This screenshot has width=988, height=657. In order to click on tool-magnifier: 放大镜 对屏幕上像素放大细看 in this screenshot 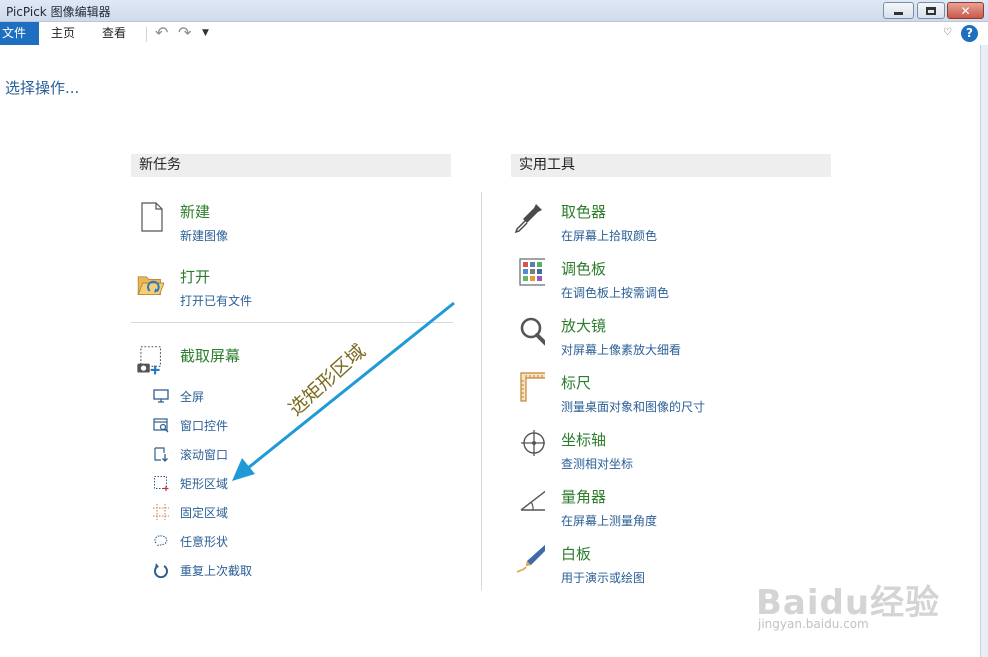, I will do `click(663, 337)`.